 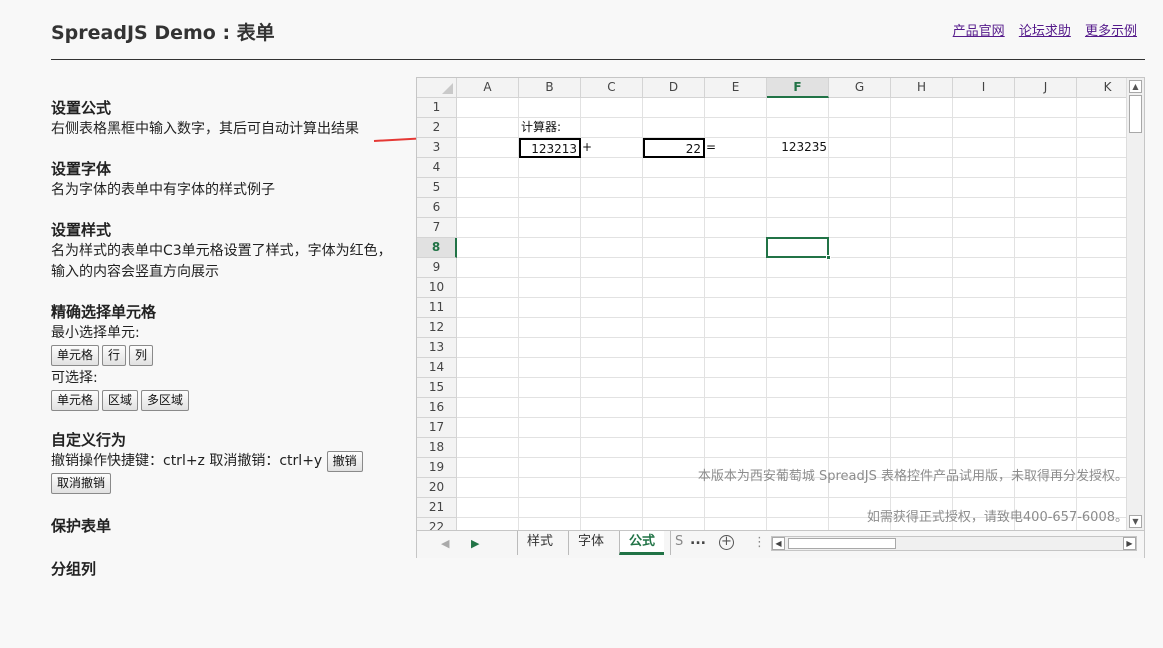 What do you see at coordinates (954, 543) in the screenshot?
I see `horizontal-scrollbar: ◀ ▶` at bounding box center [954, 543].